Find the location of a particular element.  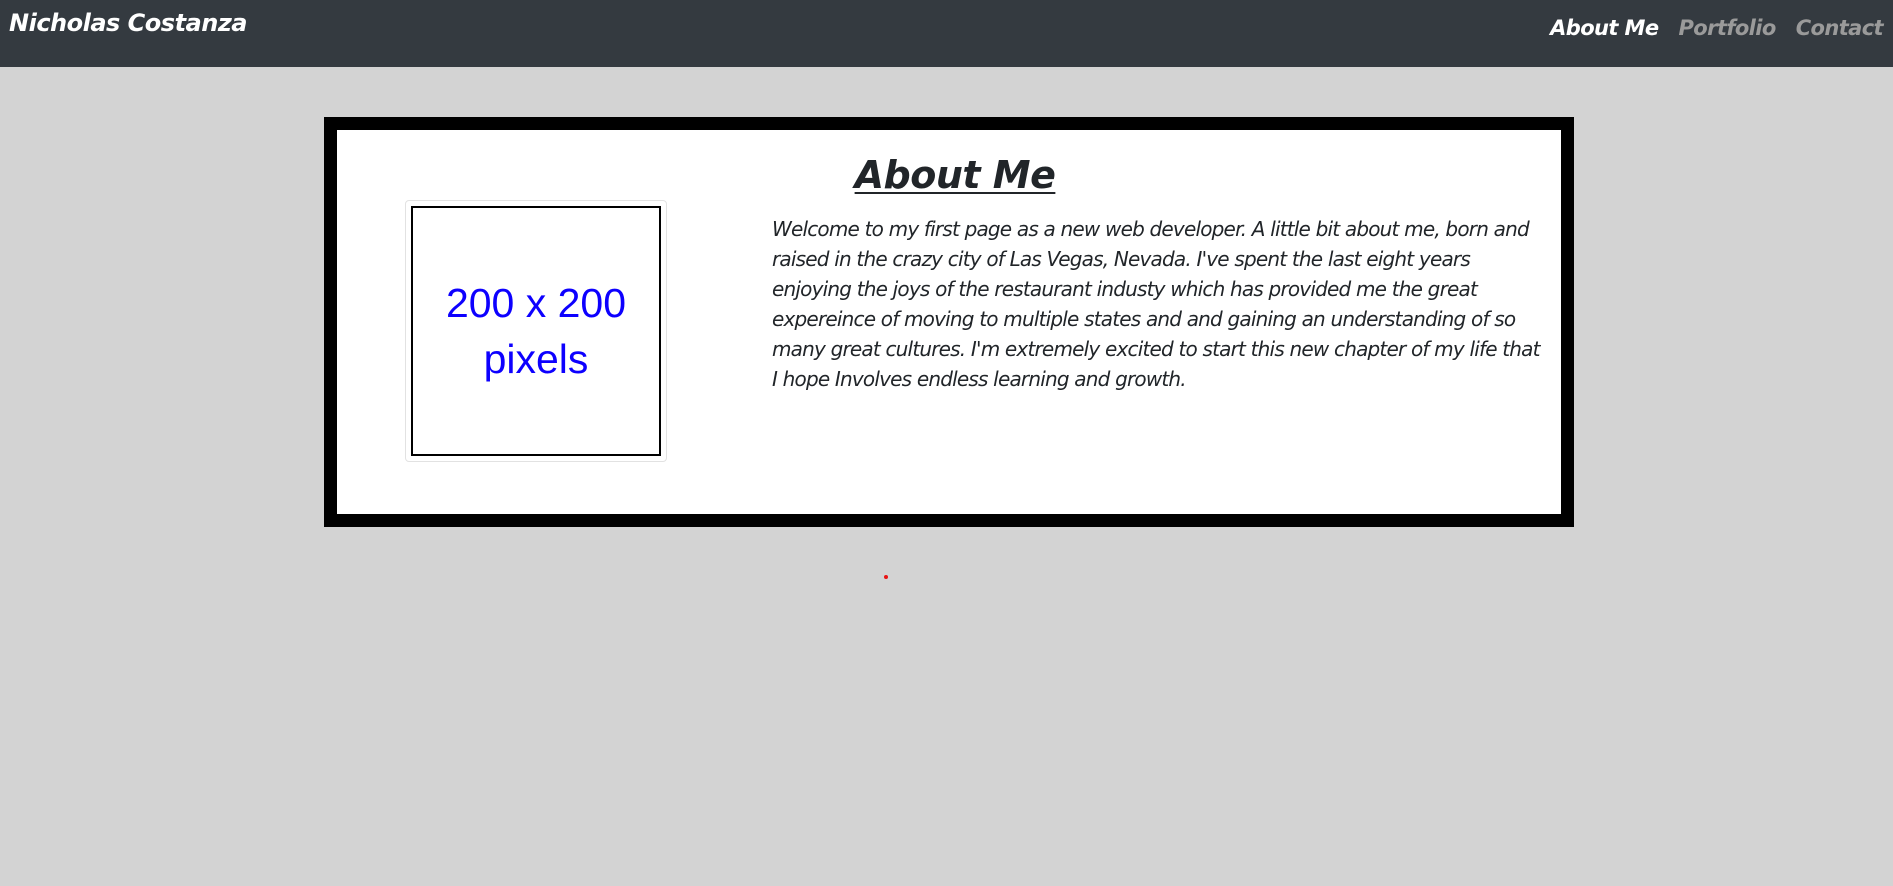

page-title: About Me is located at coordinates (949, 175).